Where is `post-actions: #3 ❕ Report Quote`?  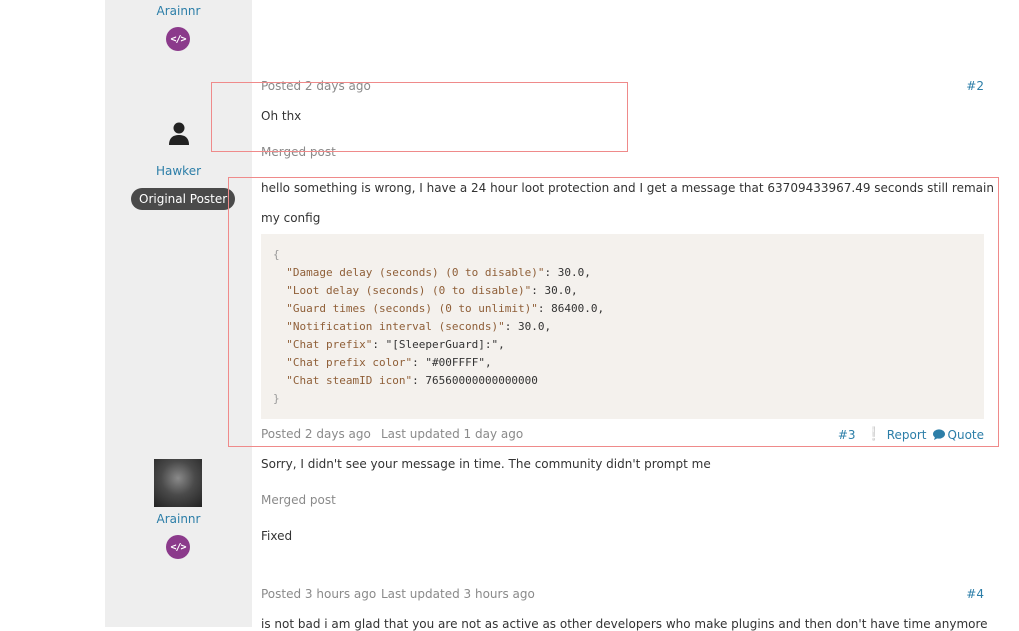 post-actions: #3 ❕ Report Quote is located at coordinates (911, 434).